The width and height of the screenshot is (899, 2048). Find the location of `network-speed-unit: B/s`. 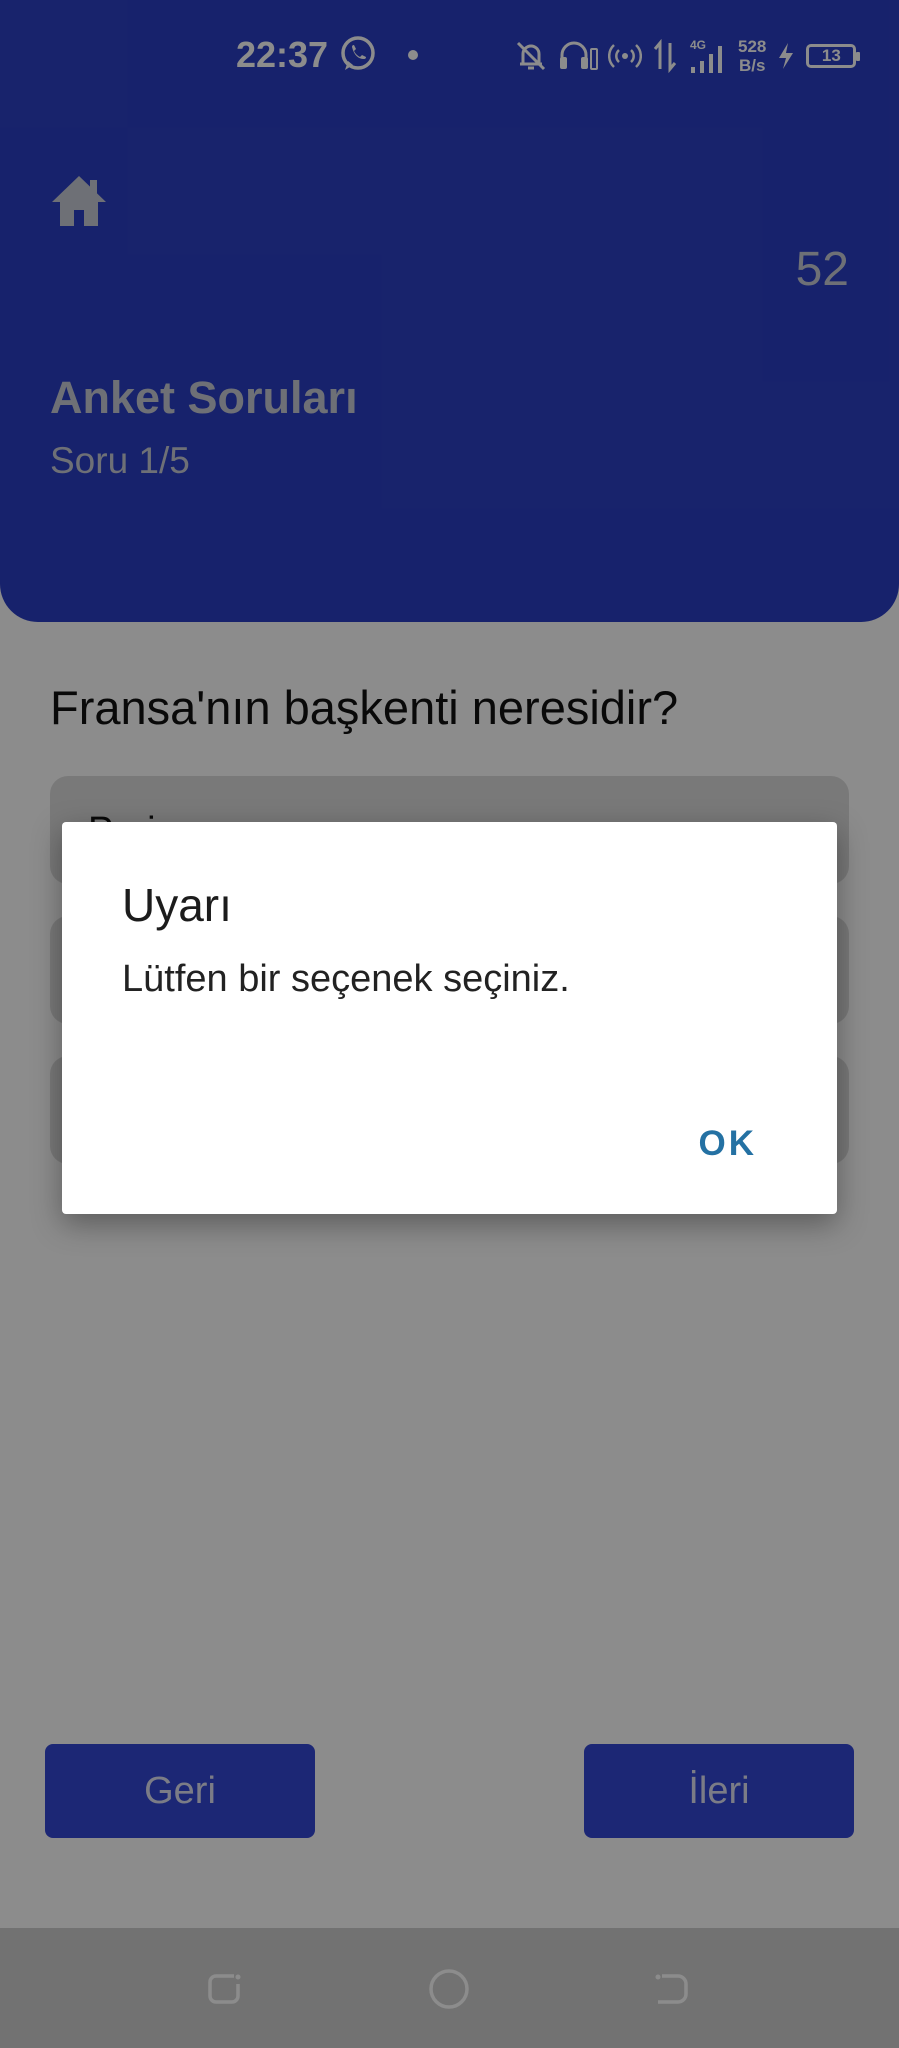

network-speed-unit: B/s is located at coordinates (752, 65).